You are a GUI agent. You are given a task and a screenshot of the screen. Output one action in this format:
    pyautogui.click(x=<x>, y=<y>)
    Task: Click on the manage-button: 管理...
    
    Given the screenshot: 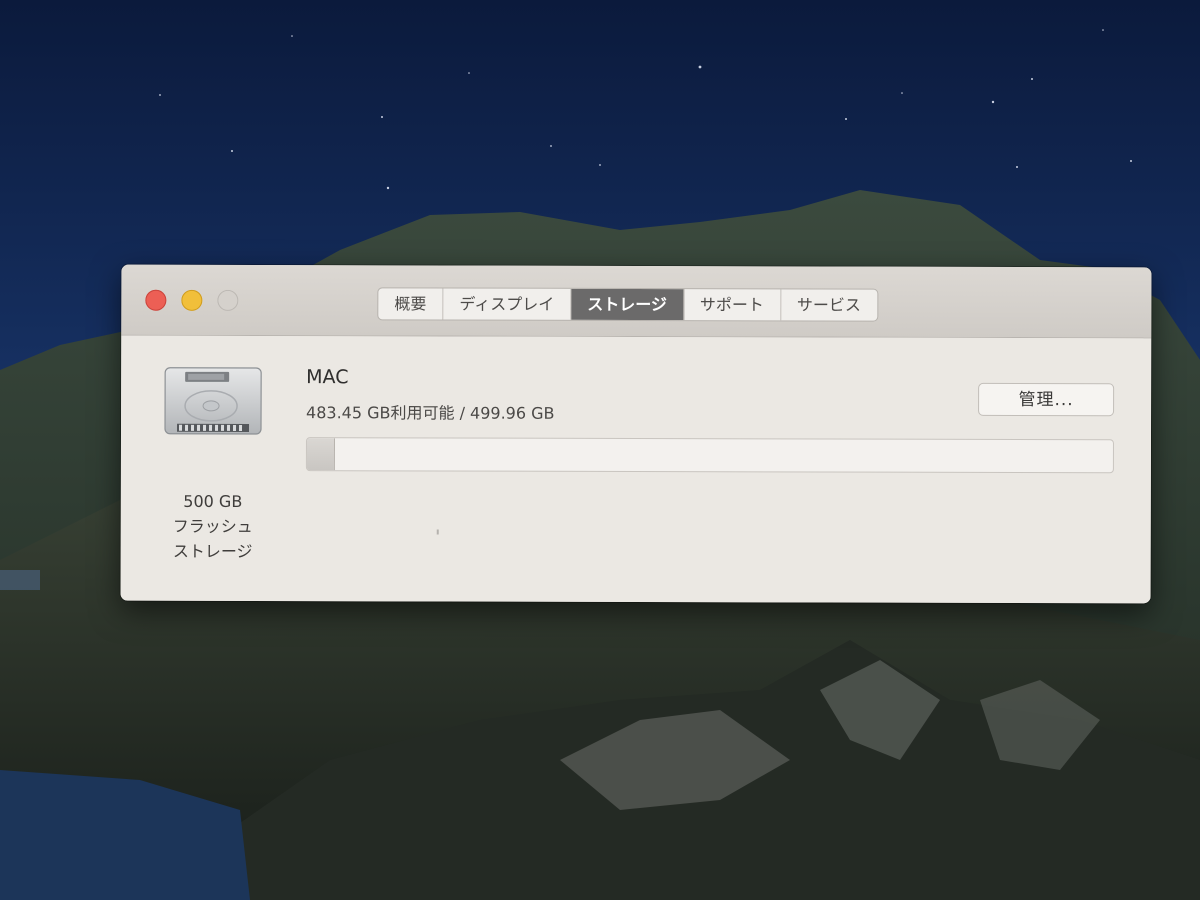 What is the action you would take?
    pyautogui.click(x=1046, y=399)
    